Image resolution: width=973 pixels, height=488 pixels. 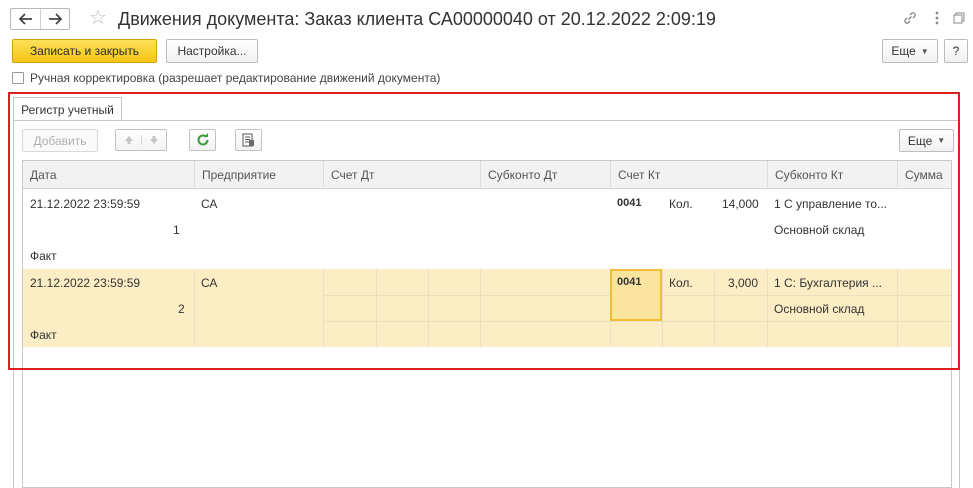 I want to click on more-vertical-icon, so click(x=937, y=18).